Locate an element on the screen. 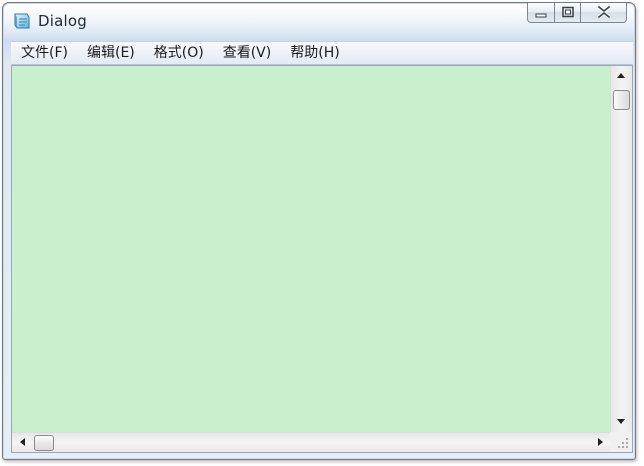 The image size is (644, 466). scroll-right-button is located at coordinates (600, 443).